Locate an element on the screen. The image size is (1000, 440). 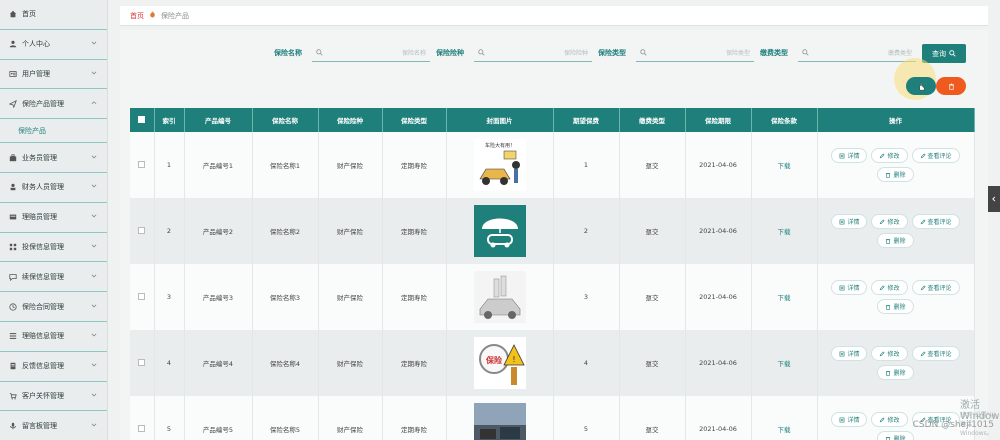
sidebar-item-2: 用户管理 is located at coordinates (53, 75).